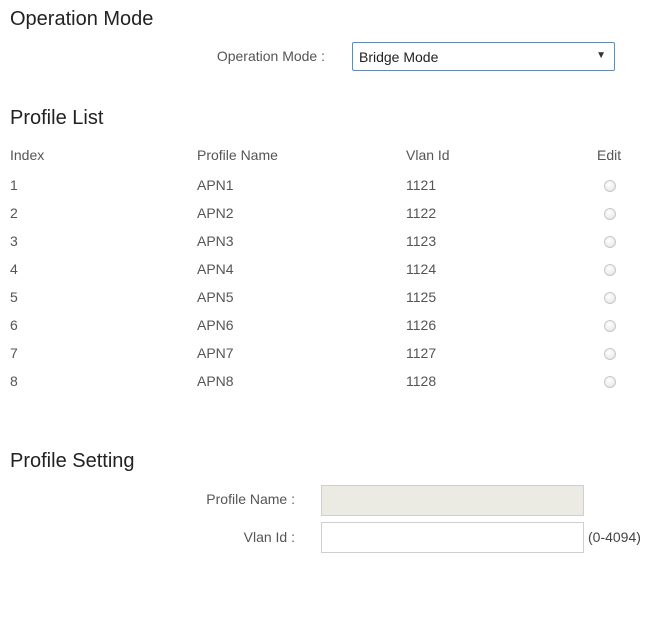  I want to click on operation-mode-label: Operation Mode :, so click(270, 56).